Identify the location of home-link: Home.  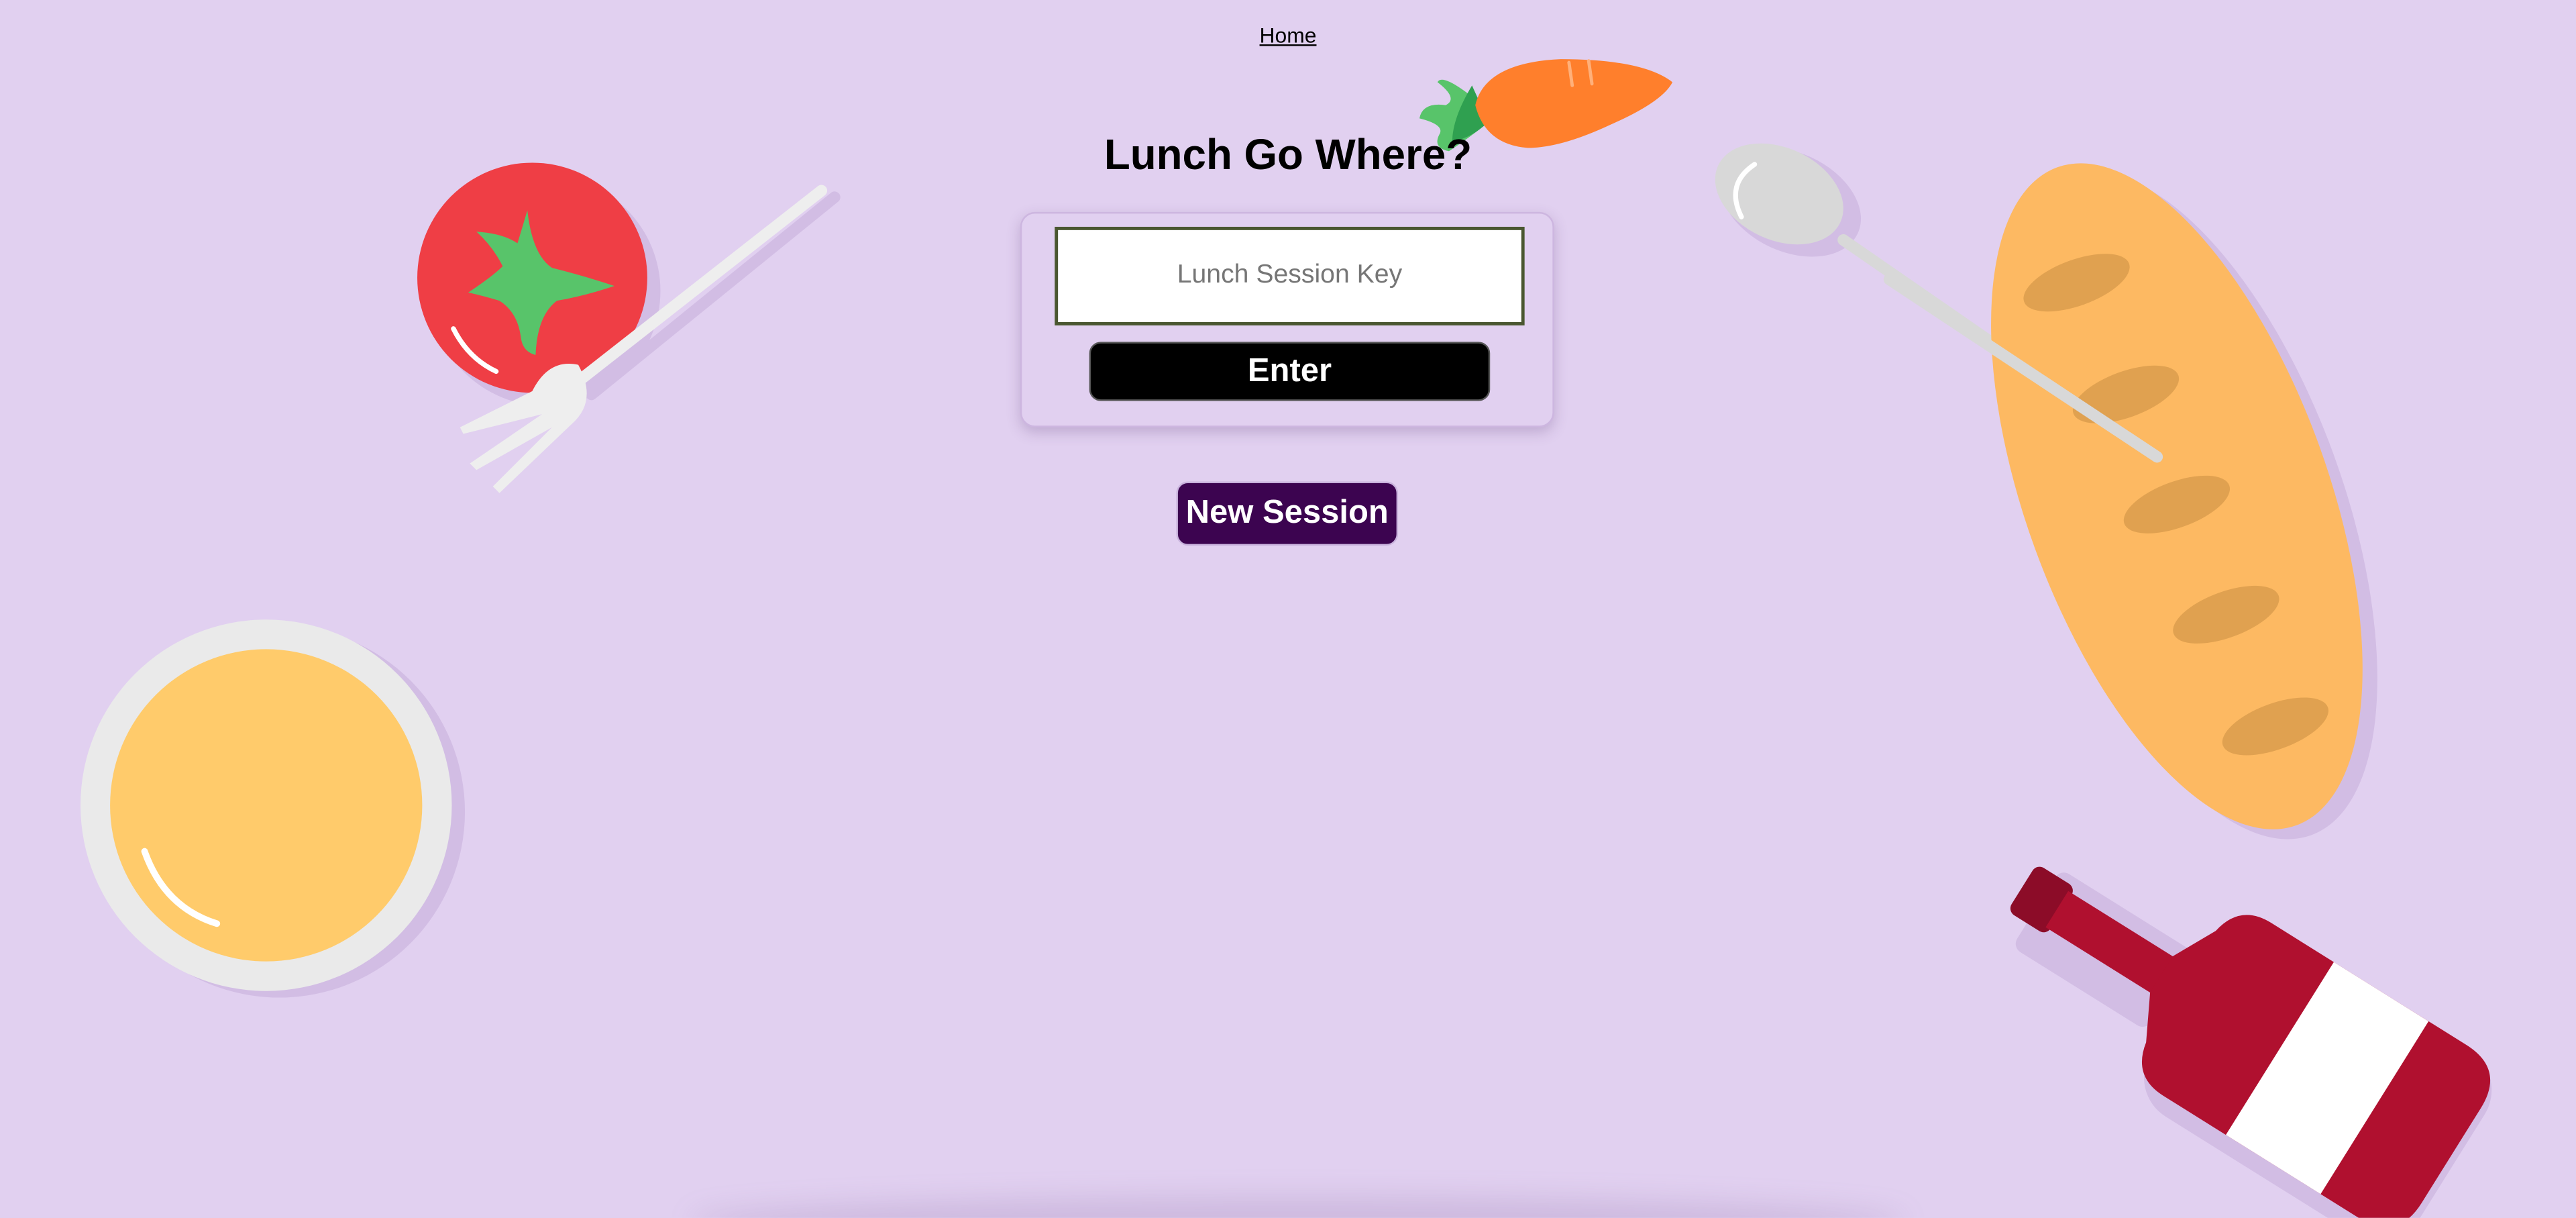
(1288, 35).